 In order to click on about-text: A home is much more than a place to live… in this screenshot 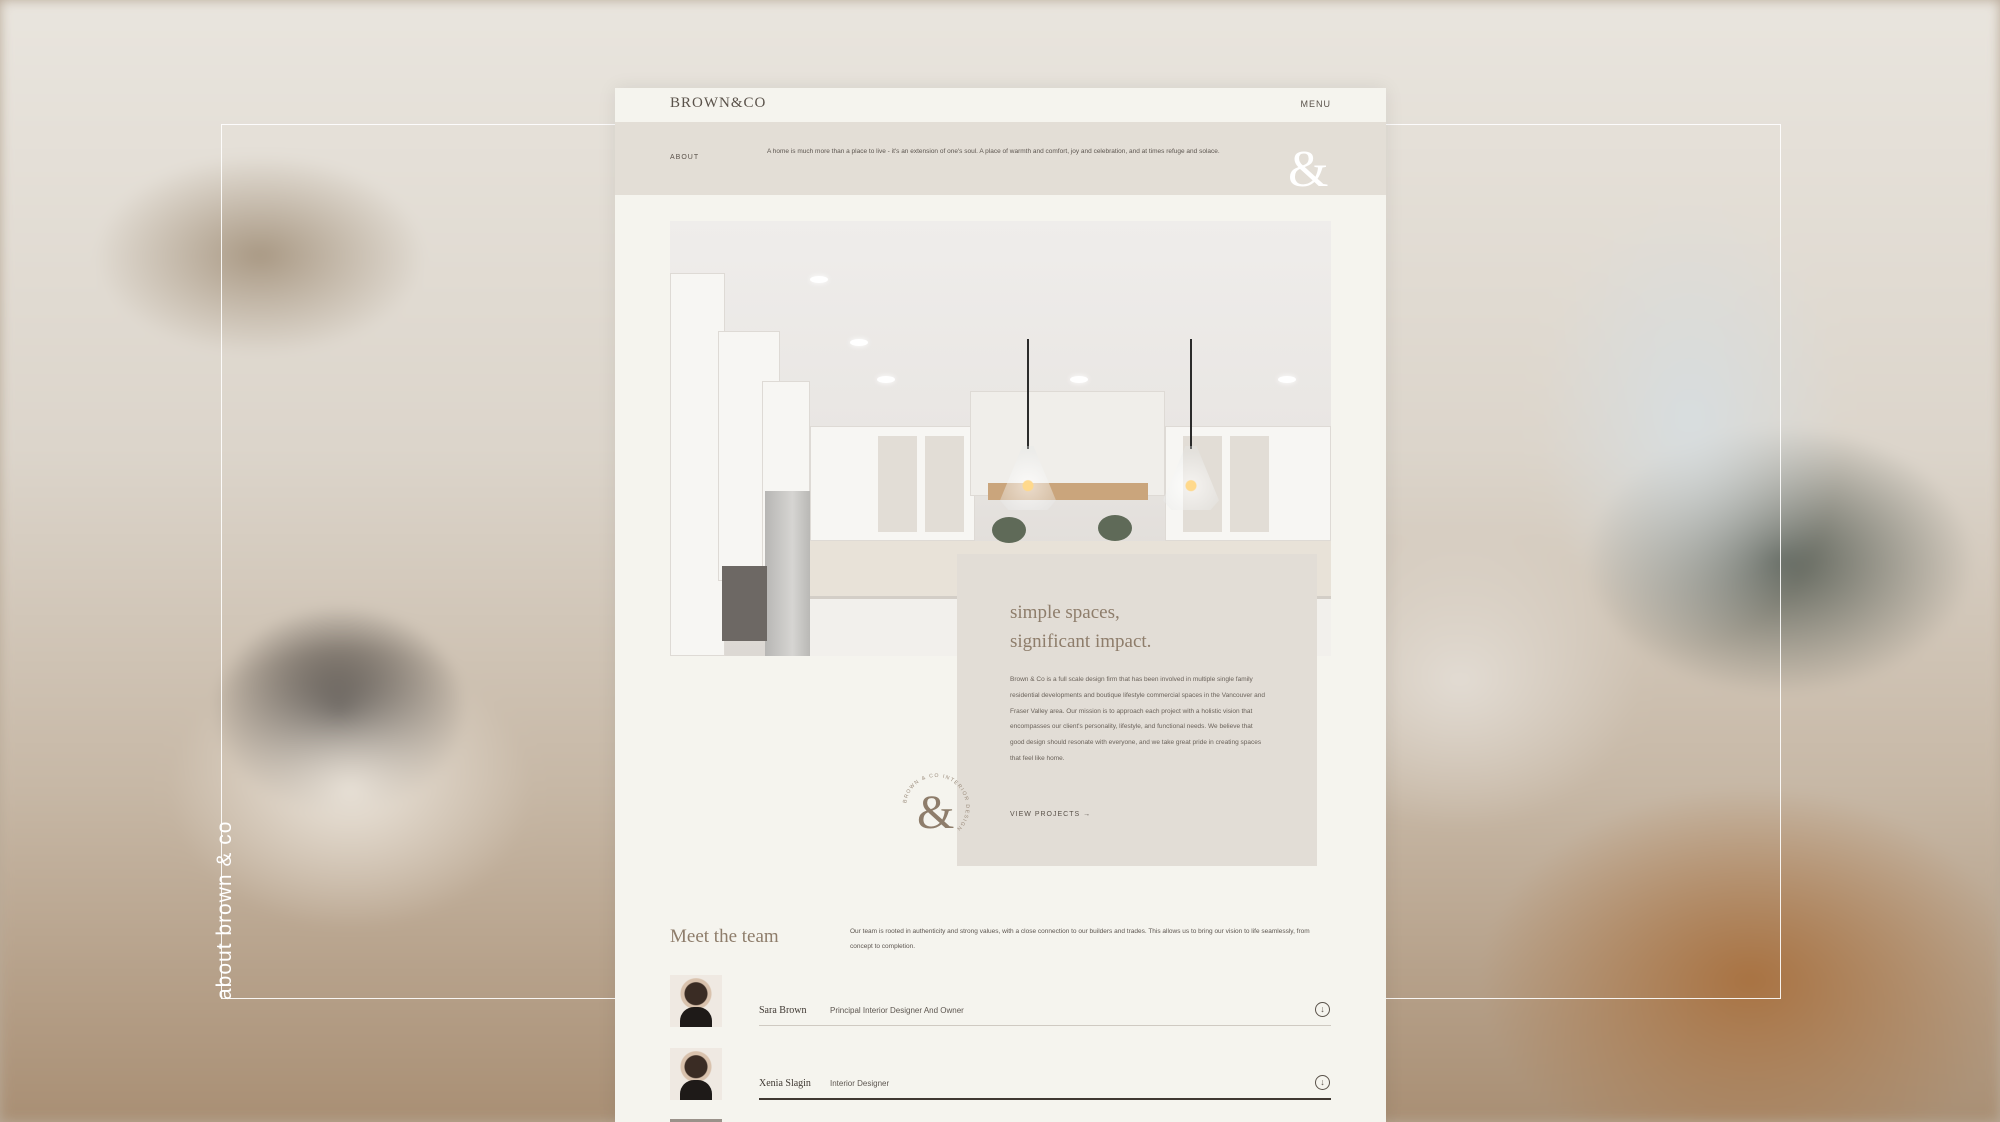, I will do `click(993, 151)`.